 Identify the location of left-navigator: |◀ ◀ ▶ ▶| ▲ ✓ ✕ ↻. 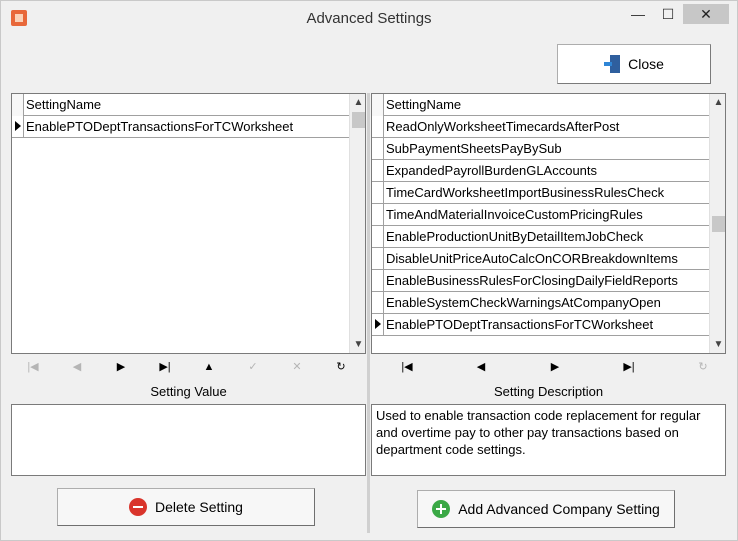
(188, 367).